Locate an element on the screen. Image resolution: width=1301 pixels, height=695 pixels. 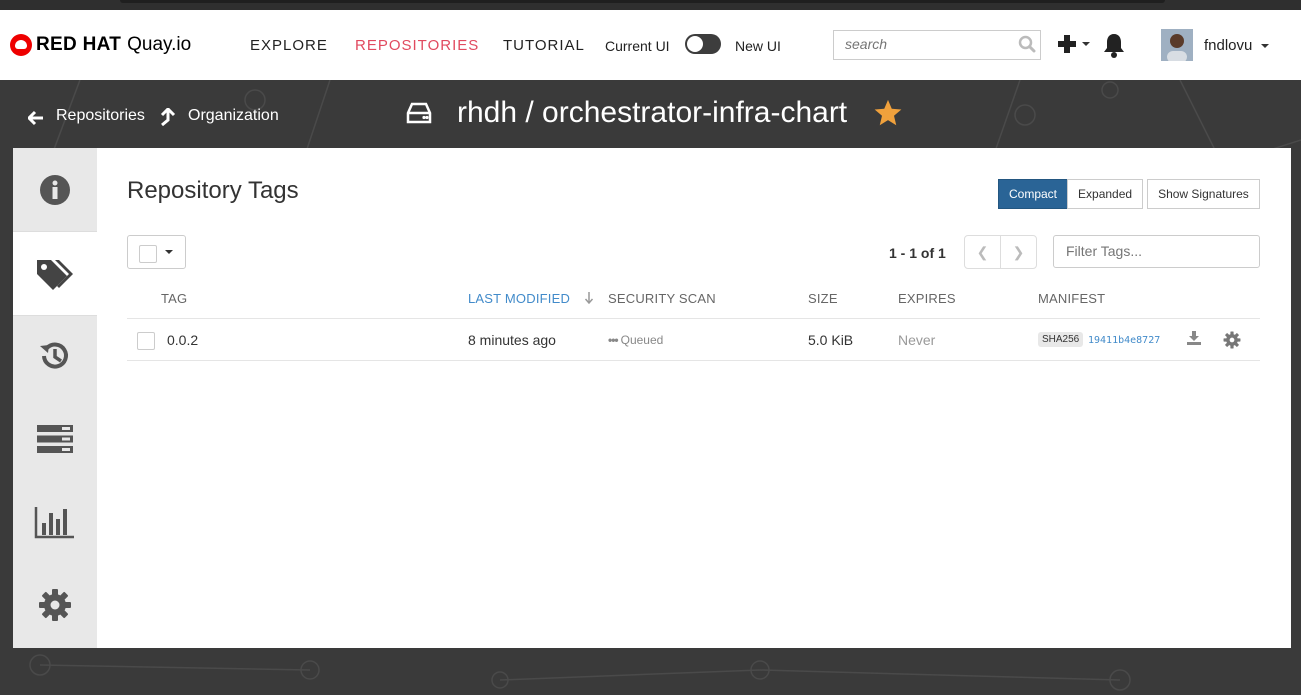
expanded-view-button: Expanded is located at coordinates (1105, 194).